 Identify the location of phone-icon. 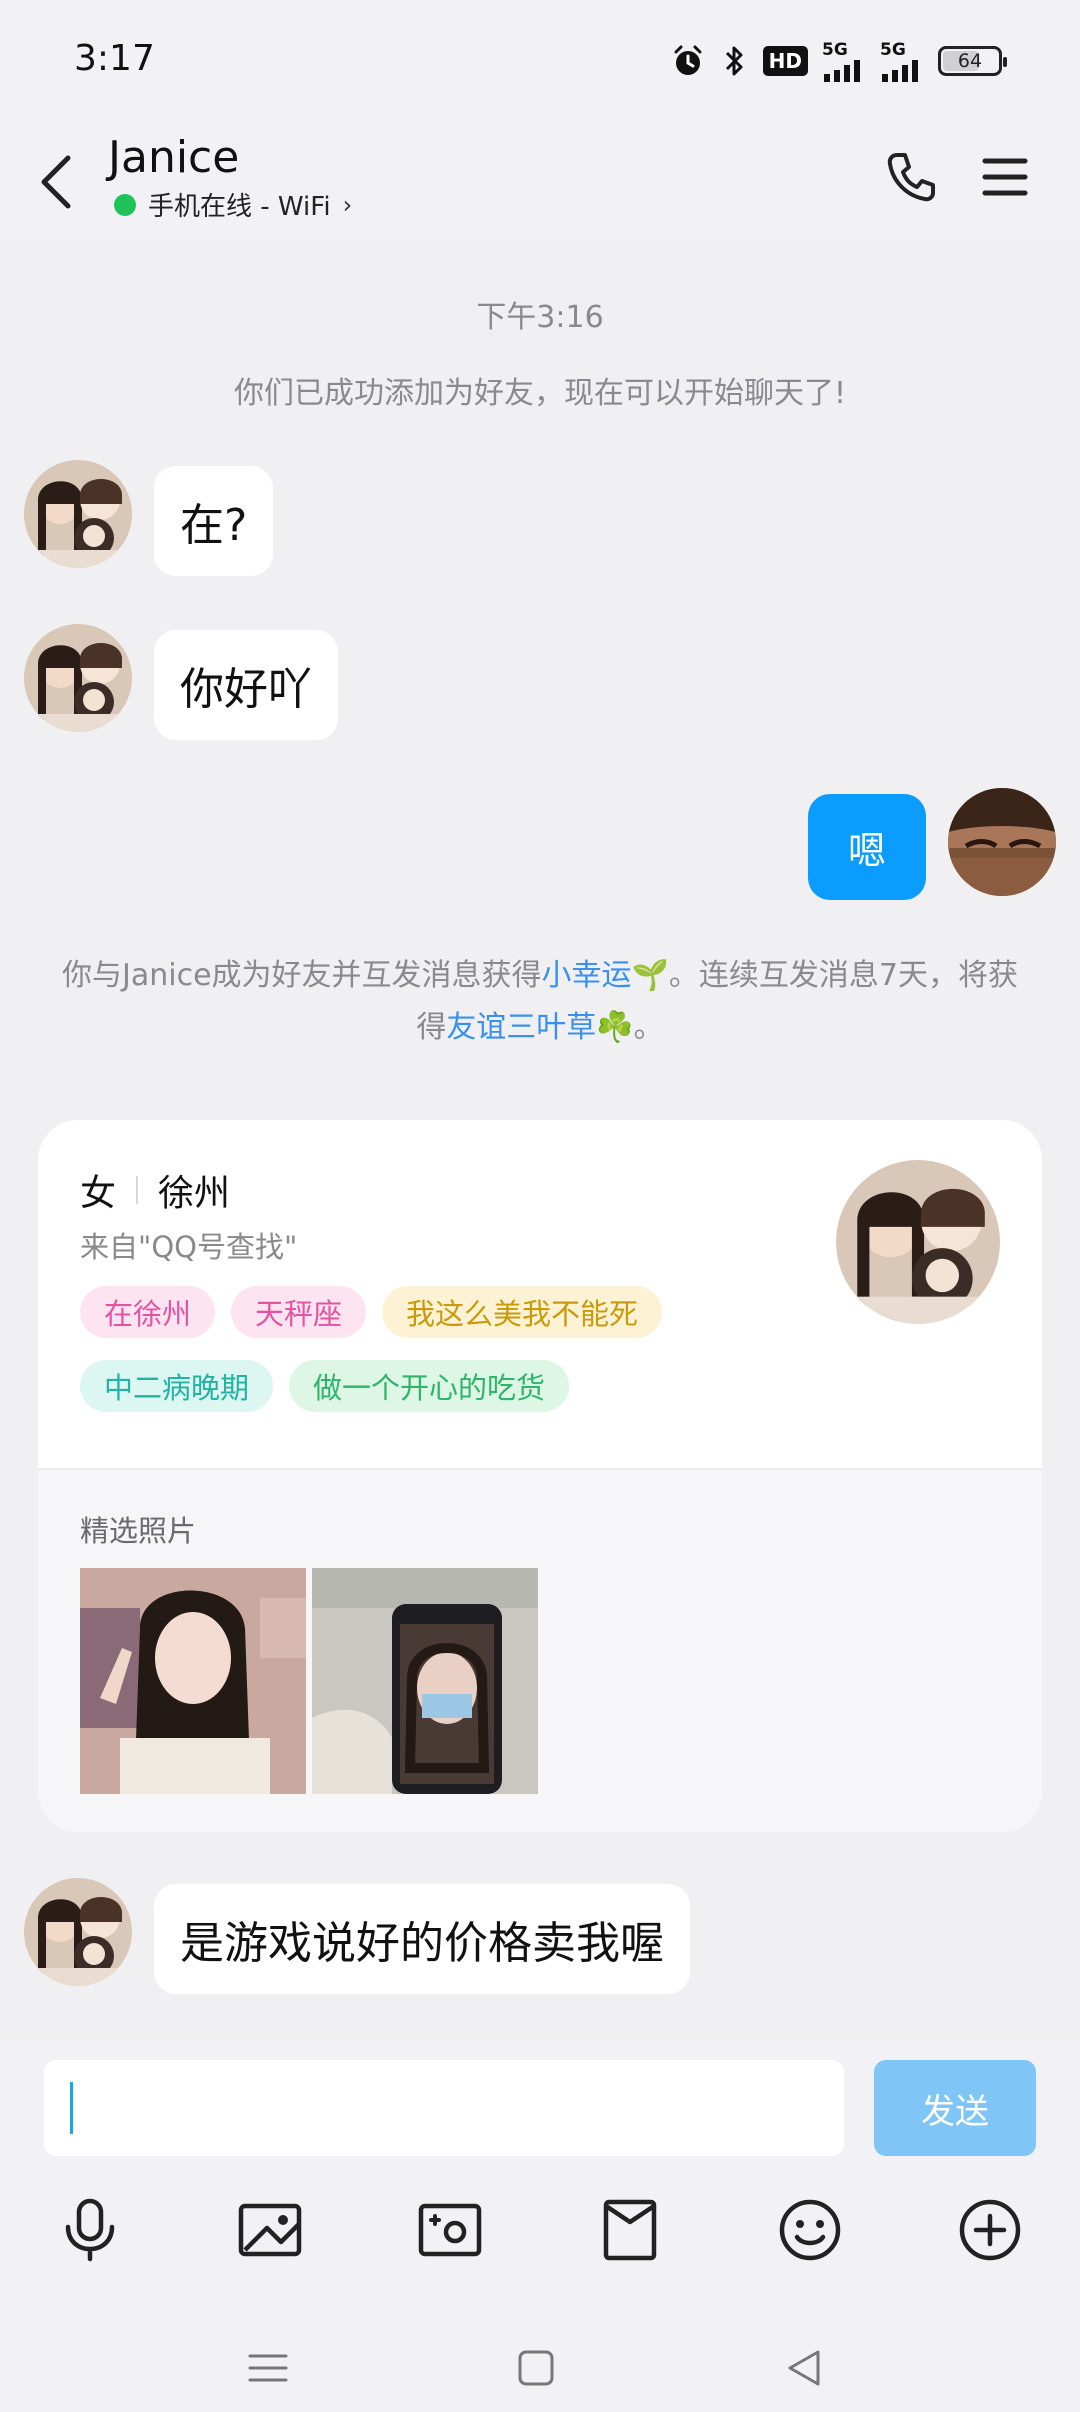
(911, 177).